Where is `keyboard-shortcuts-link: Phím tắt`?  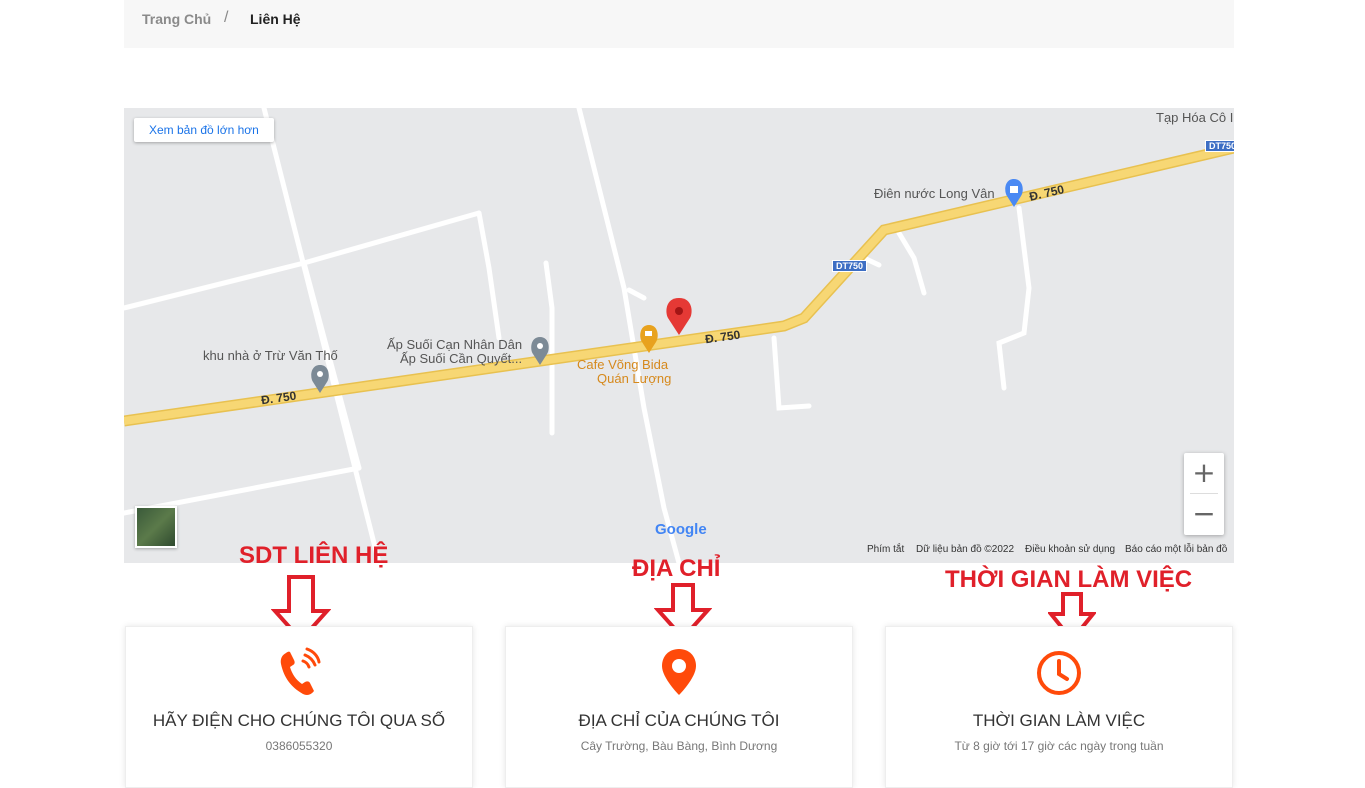 keyboard-shortcuts-link: Phím tắt is located at coordinates (885, 549).